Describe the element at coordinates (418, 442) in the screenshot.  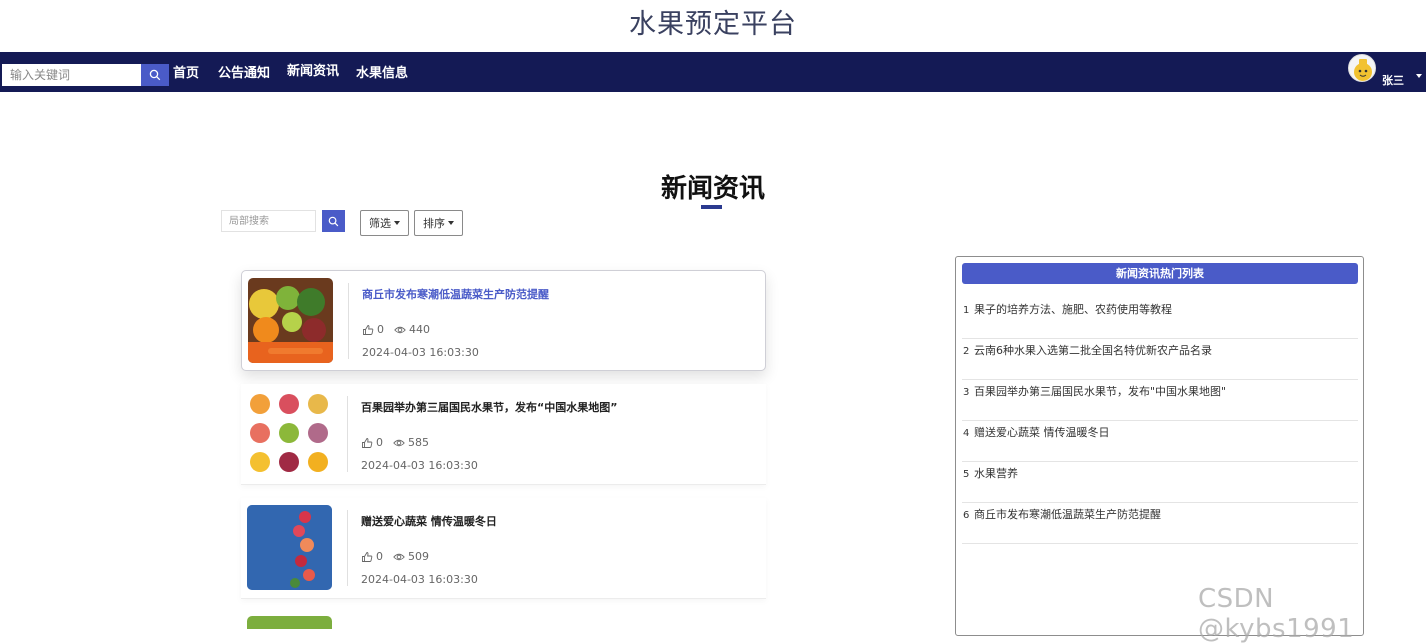
I see `view-count: 585` at that location.